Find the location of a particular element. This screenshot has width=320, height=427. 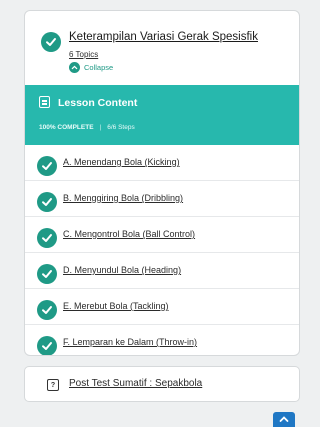

lesson-content-header: Lesson Content 100% COMPLETE | 6/6 Steps is located at coordinates (162, 115).